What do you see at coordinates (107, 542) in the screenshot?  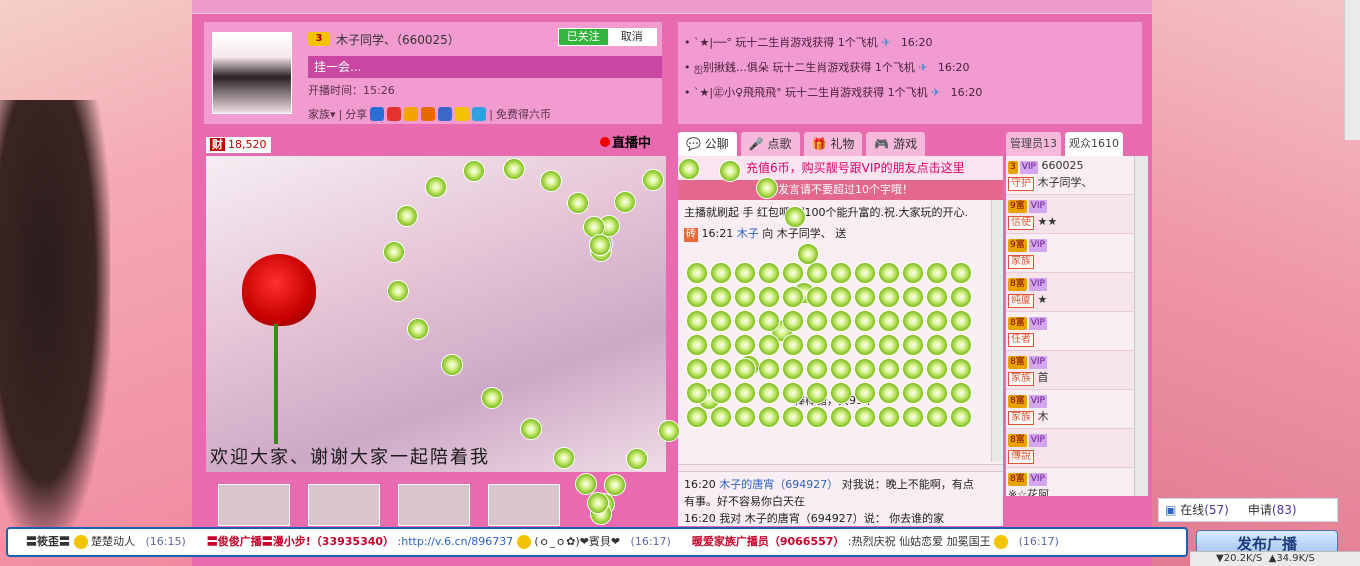 I see `marquee-item: 〓筱歪〓 楚楚动人 (16:15)` at bounding box center [107, 542].